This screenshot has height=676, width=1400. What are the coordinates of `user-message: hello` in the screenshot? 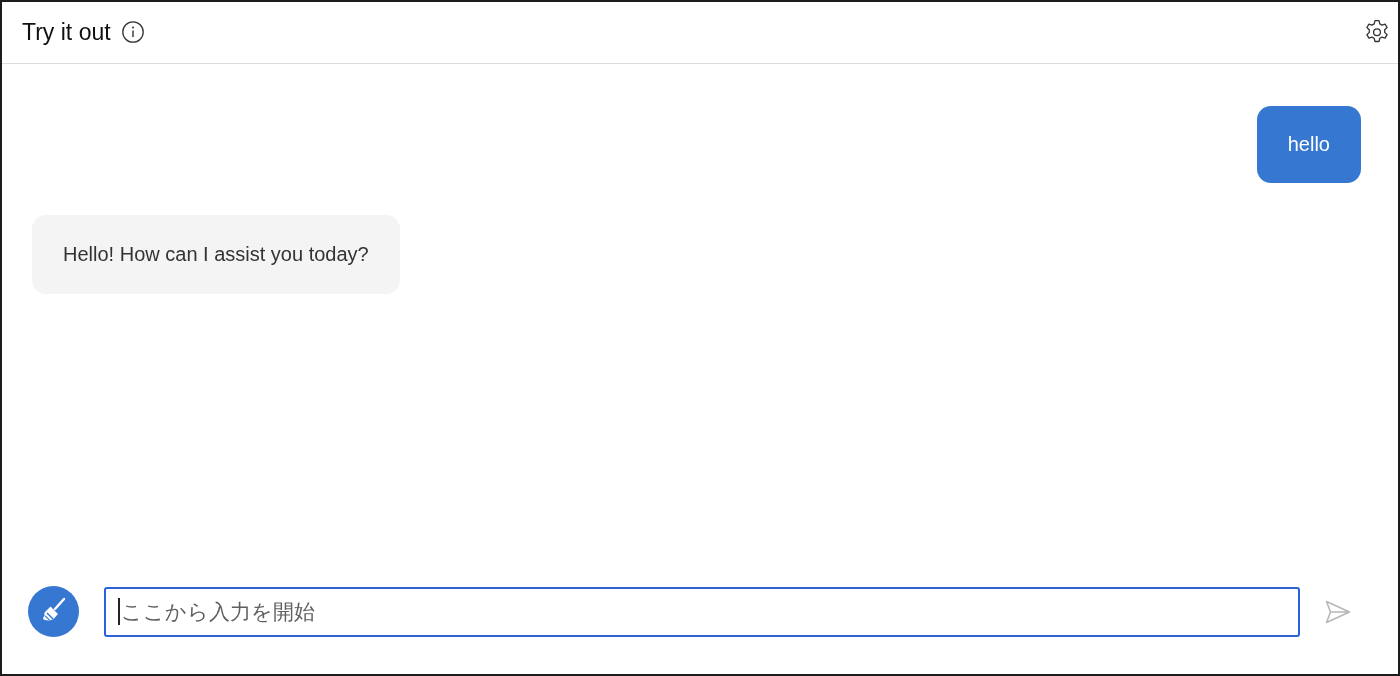 It's located at (1308, 144).